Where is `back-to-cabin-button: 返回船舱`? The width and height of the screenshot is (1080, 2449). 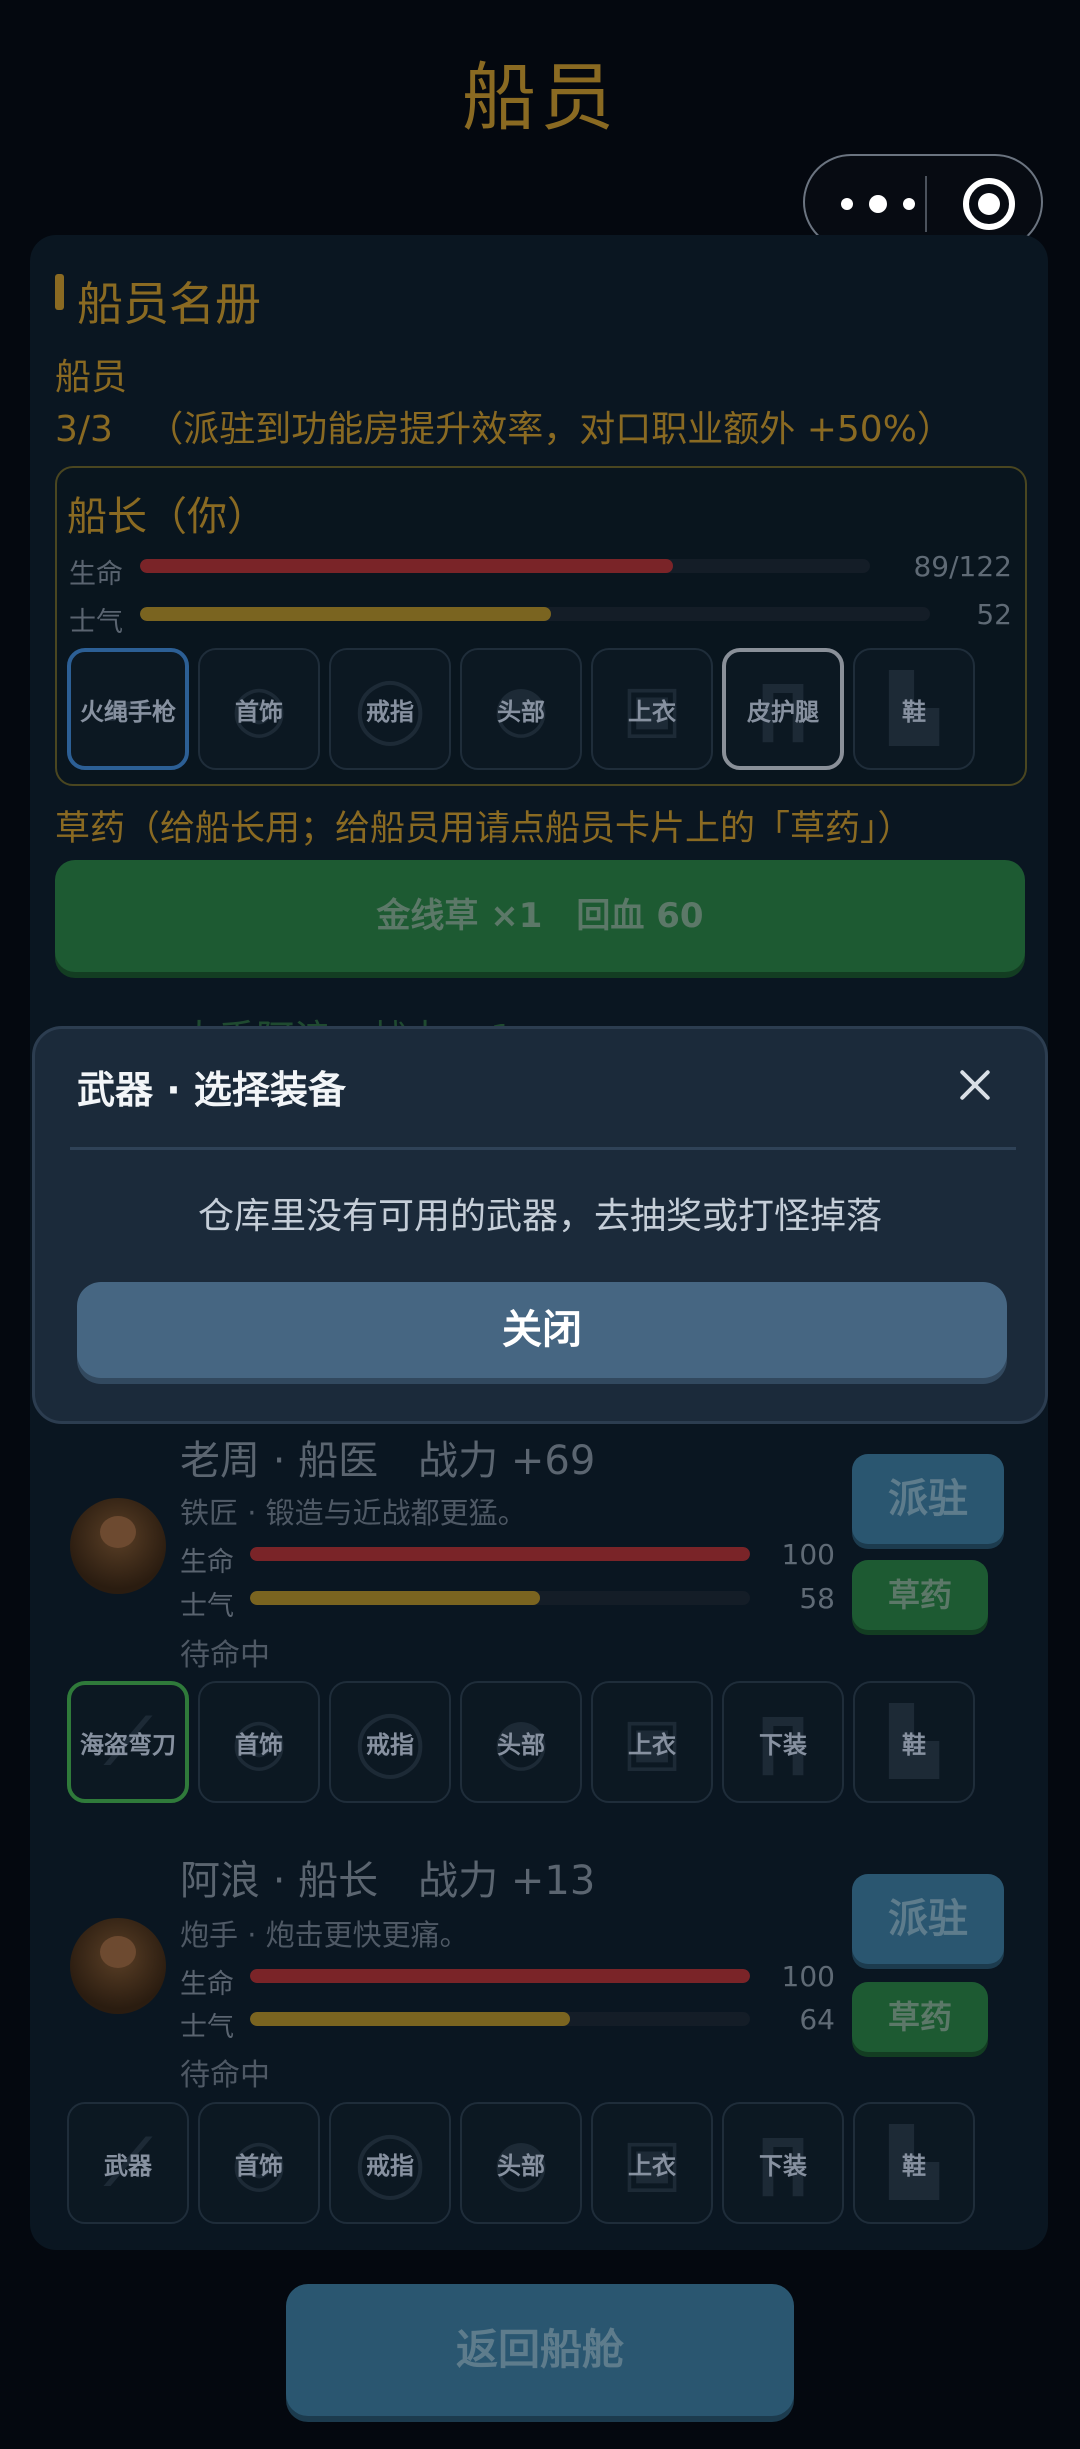
back-to-cabin-button: 返回船舱 is located at coordinates (540, 2350).